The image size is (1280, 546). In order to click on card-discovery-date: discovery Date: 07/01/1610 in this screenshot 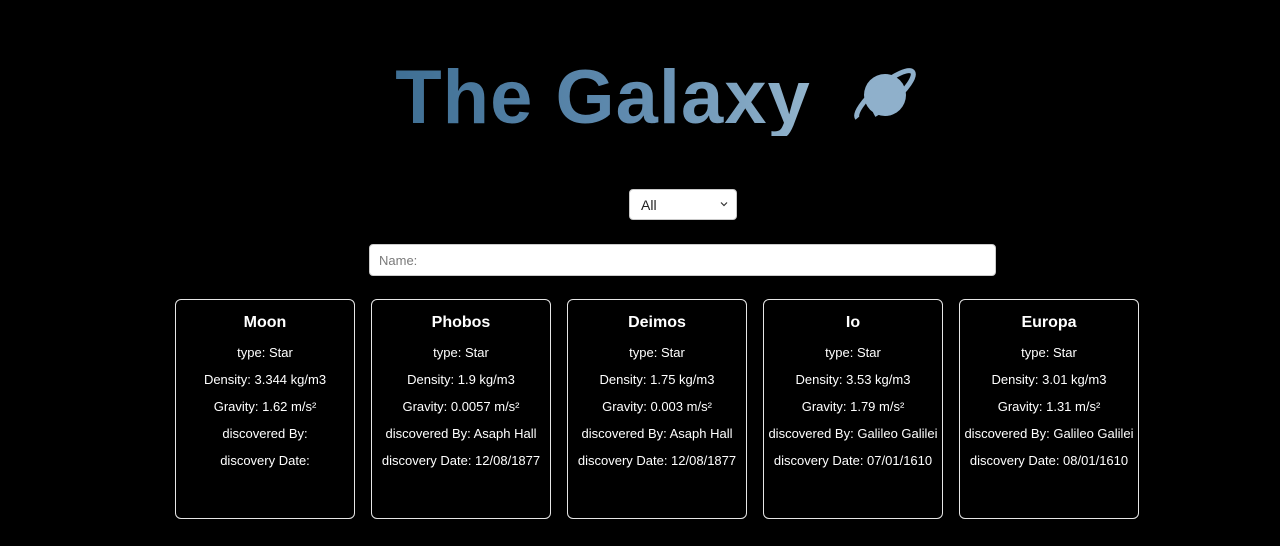, I will do `click(853, 460)`.